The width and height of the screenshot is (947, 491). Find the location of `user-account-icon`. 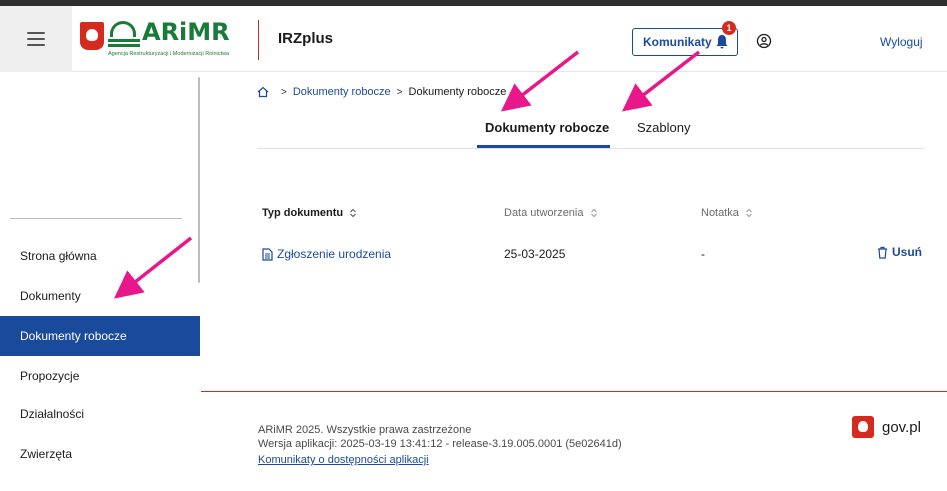

user-account-icon is located at coordinates (764, 41).